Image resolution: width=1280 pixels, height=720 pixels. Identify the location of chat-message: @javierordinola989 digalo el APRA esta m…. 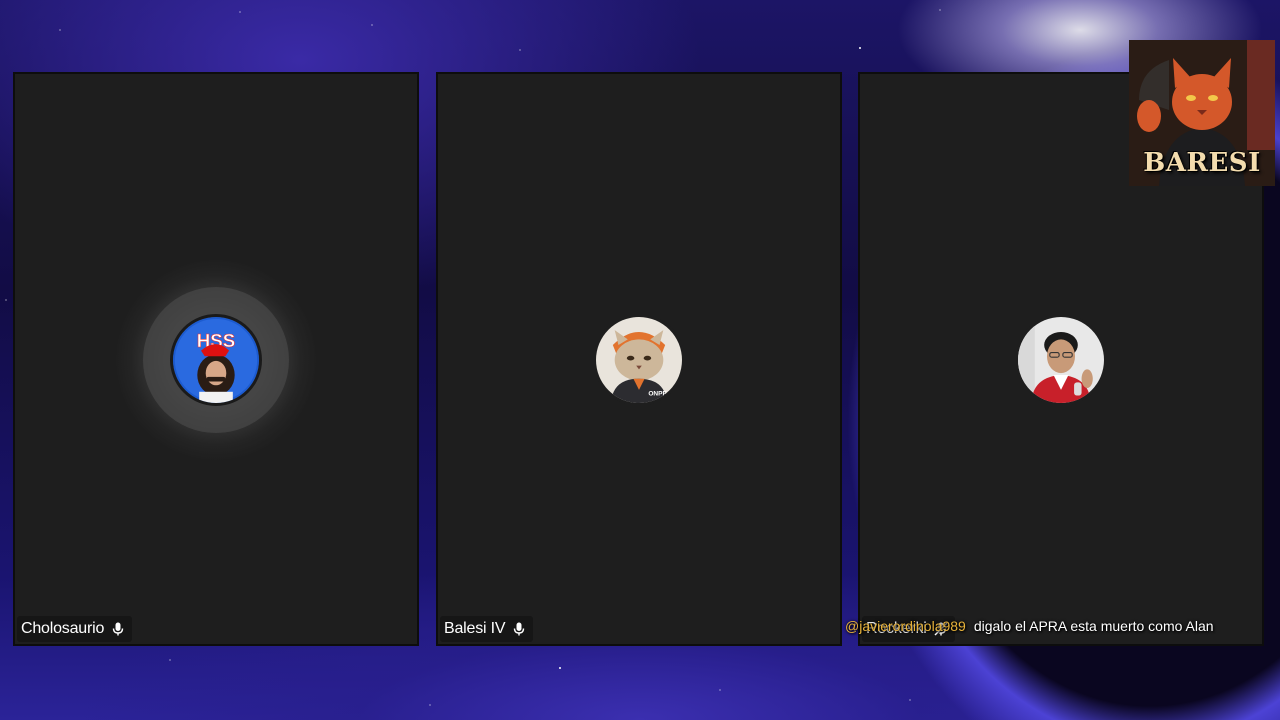
(1029, 626).